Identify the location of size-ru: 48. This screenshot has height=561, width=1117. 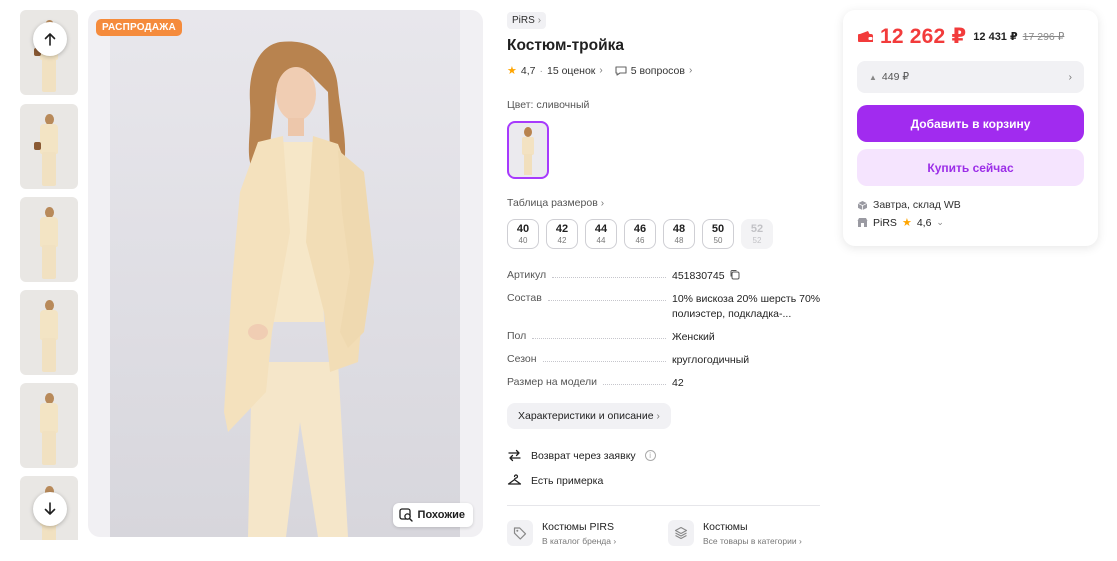
(679, 240).